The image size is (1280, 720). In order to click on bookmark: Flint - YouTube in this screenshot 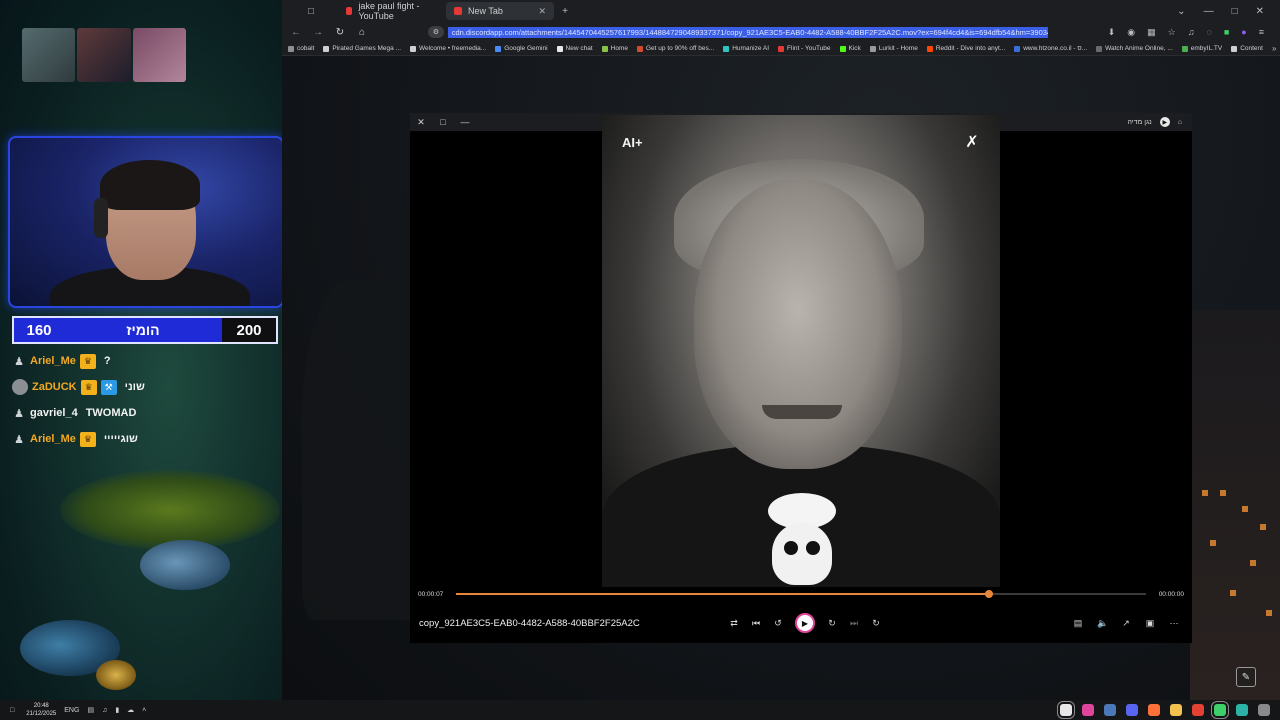, I will do `click(804, 48)`.